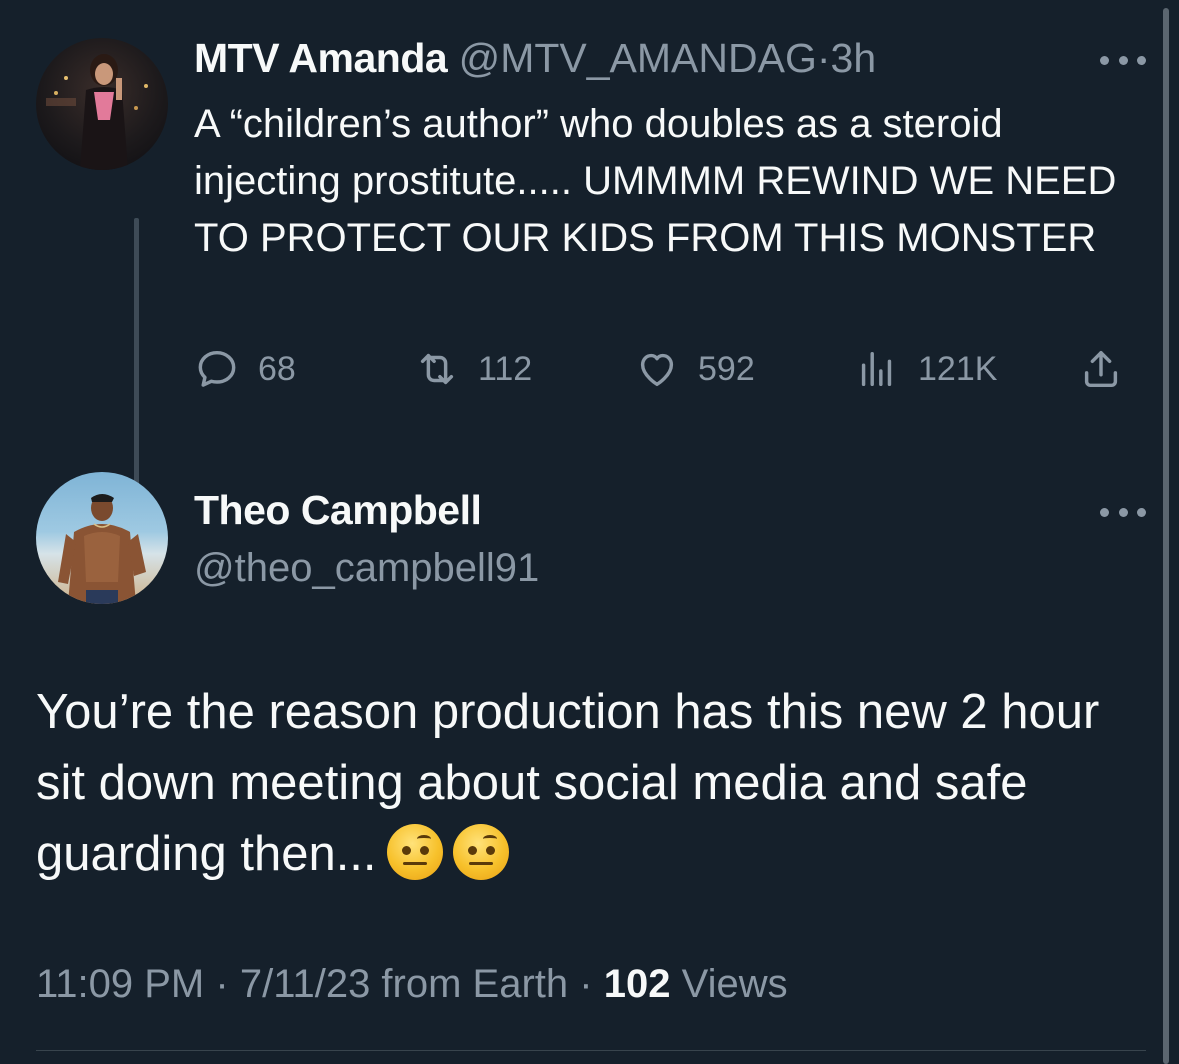 The width and height of the screenshot is (1179, 1064). I want to click on views-button: 121K, so click(925, 369).